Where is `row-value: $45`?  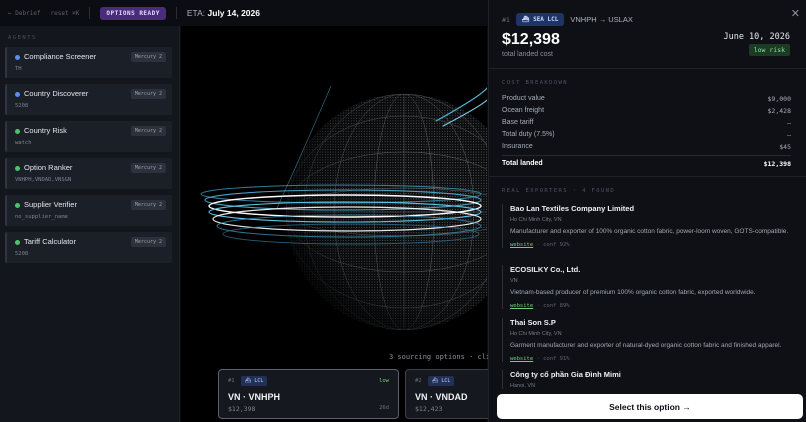
row-value: $45 is located at coordinates (785, 147).